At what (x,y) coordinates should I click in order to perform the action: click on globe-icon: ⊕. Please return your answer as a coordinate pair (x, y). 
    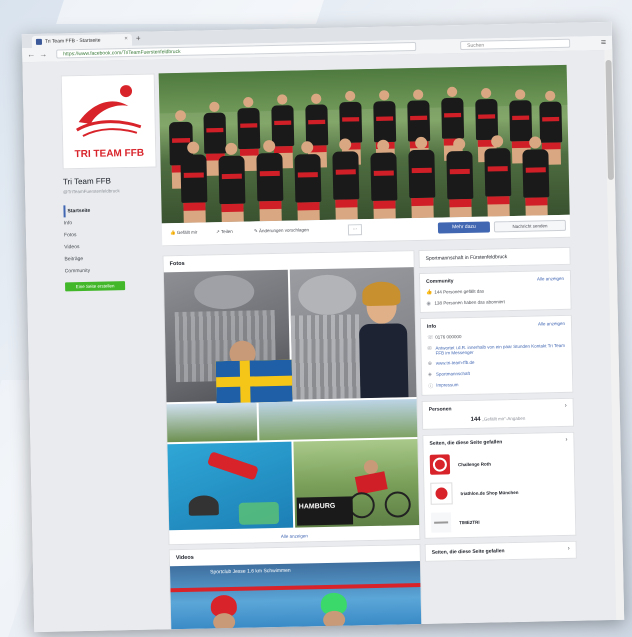
    Looking at the image, I should click on (430, 363).